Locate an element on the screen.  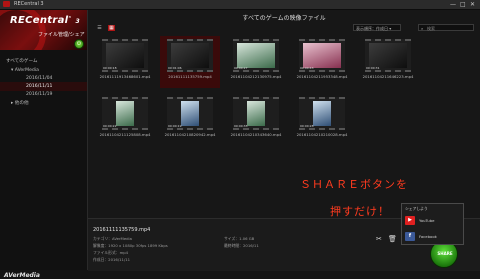
share-youtube-label: YouTube is located at coordinates (427, 220).